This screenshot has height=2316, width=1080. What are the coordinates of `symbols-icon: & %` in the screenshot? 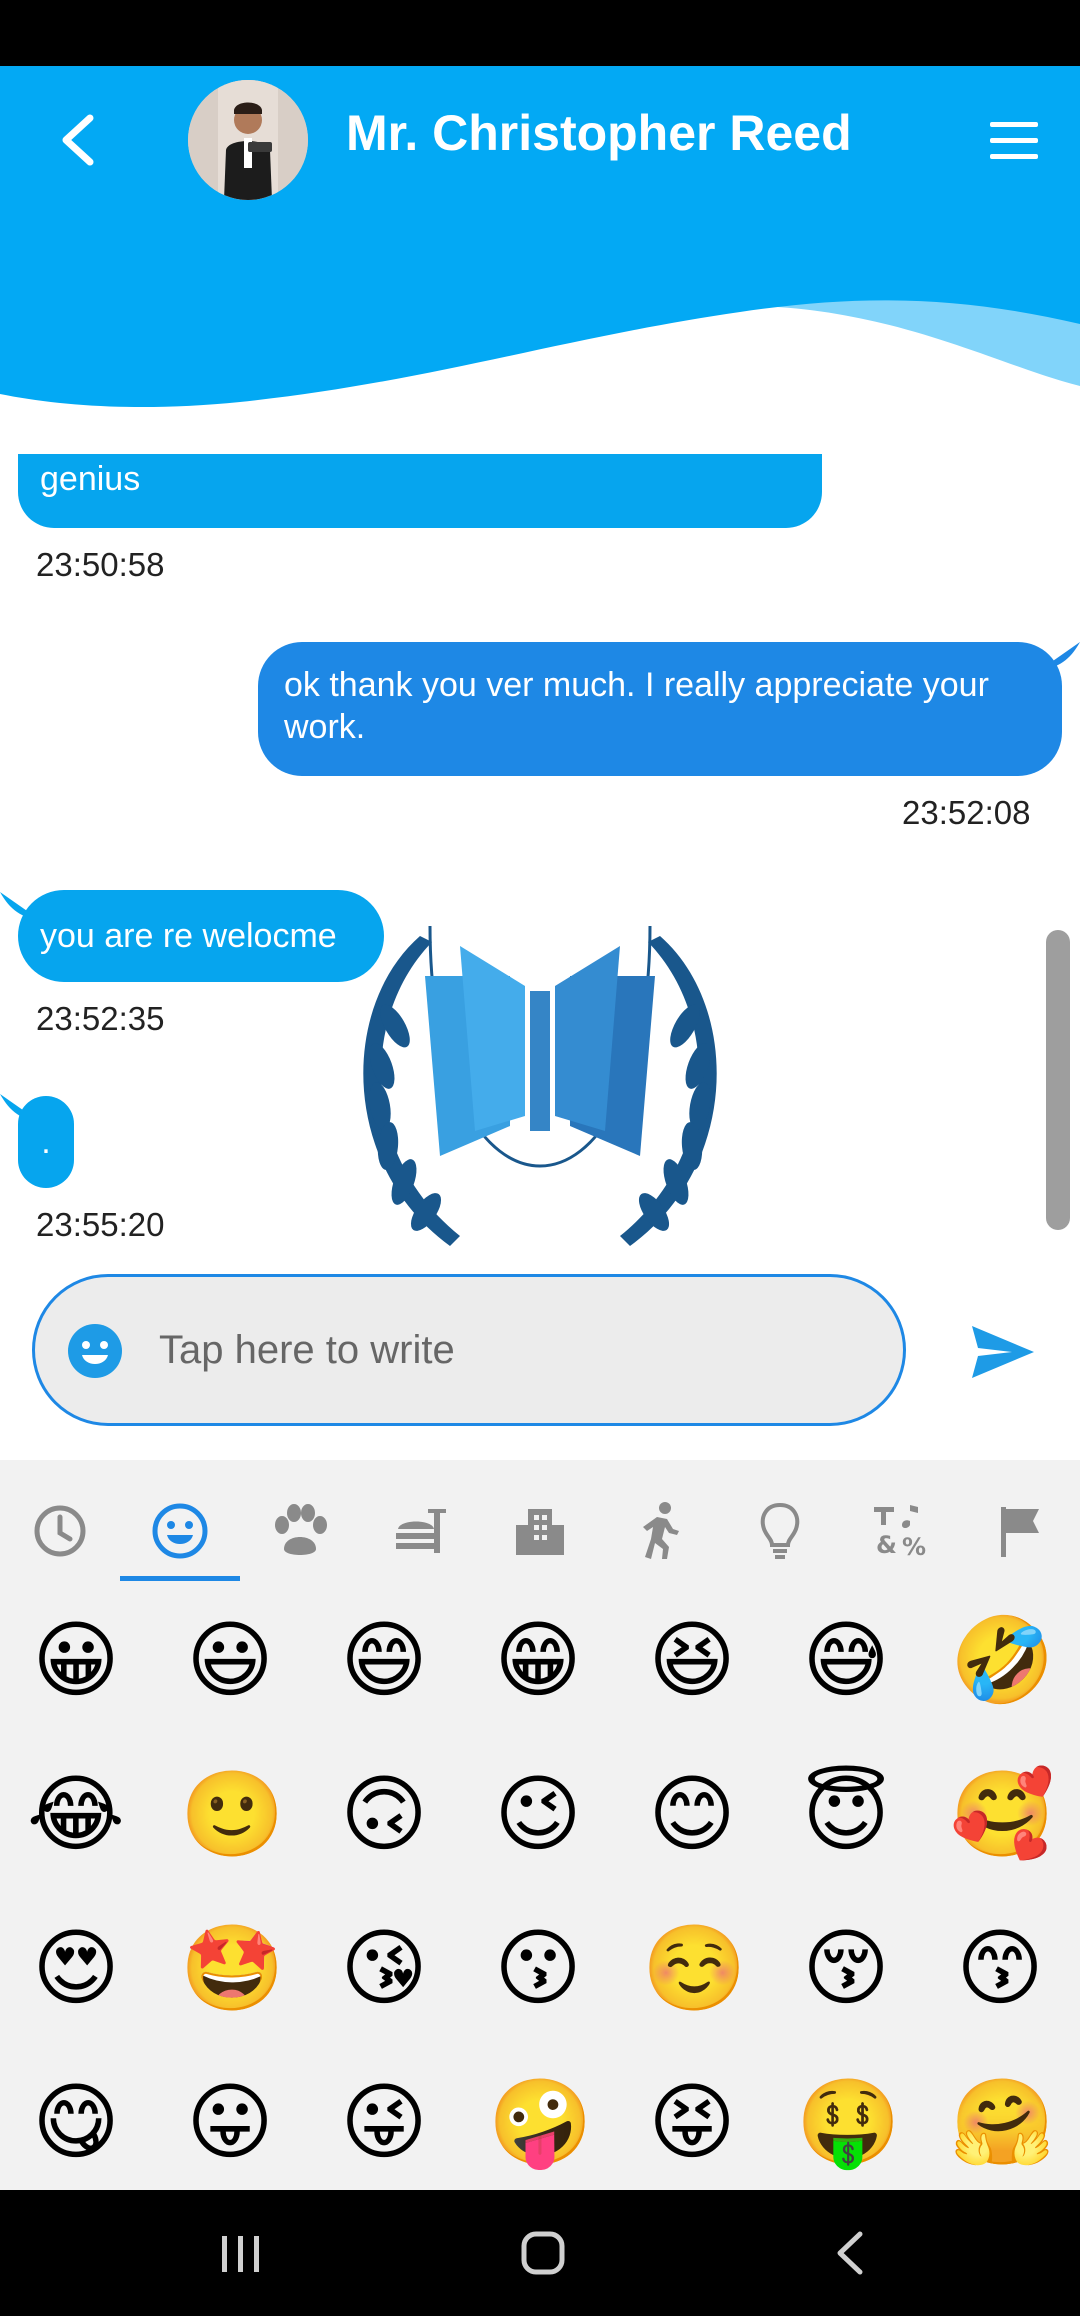 It's located at (900, 1533).